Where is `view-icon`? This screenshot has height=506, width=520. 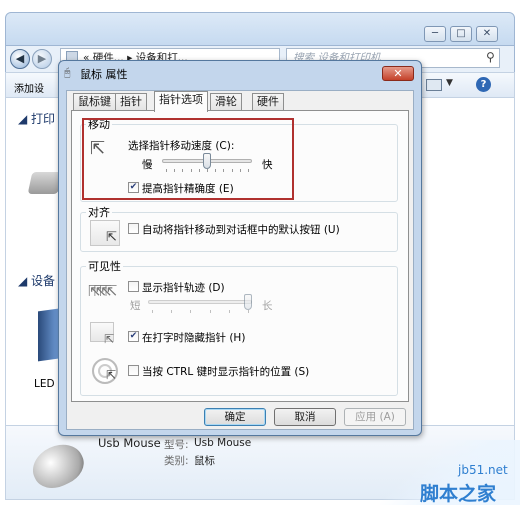 view-icon is located at coordinates (434, 85).